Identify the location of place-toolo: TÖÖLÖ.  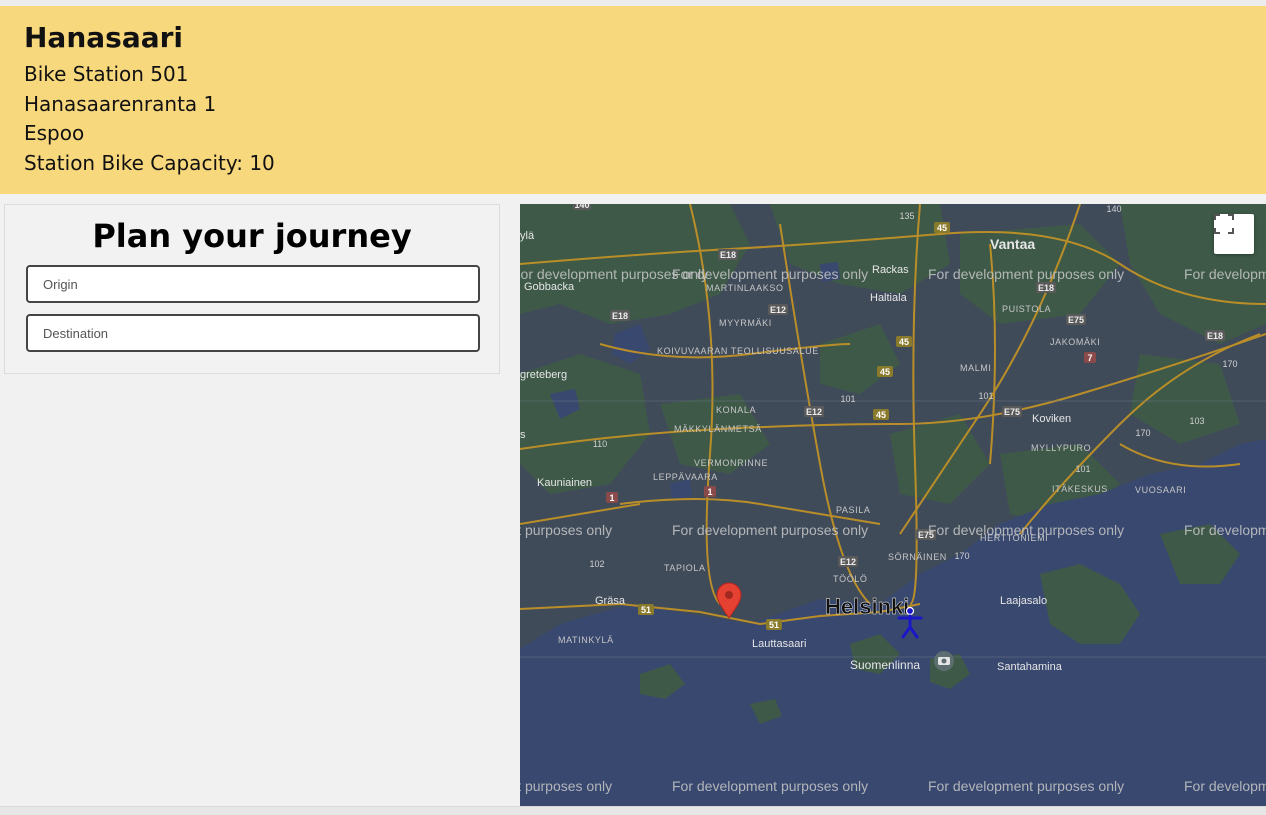
(850, 579).